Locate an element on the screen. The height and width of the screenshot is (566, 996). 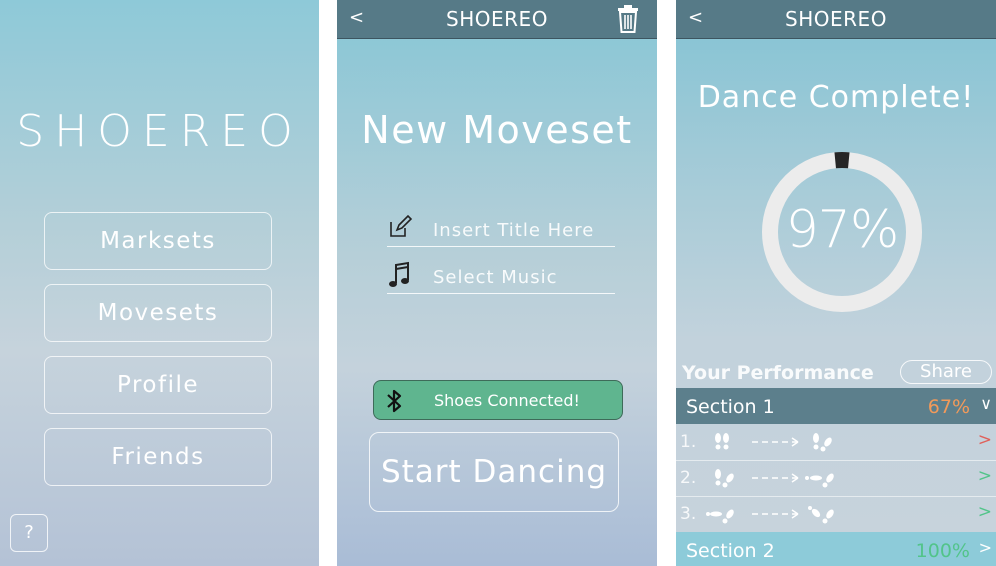
move-number: 2. is located at coordinates (688, 478).